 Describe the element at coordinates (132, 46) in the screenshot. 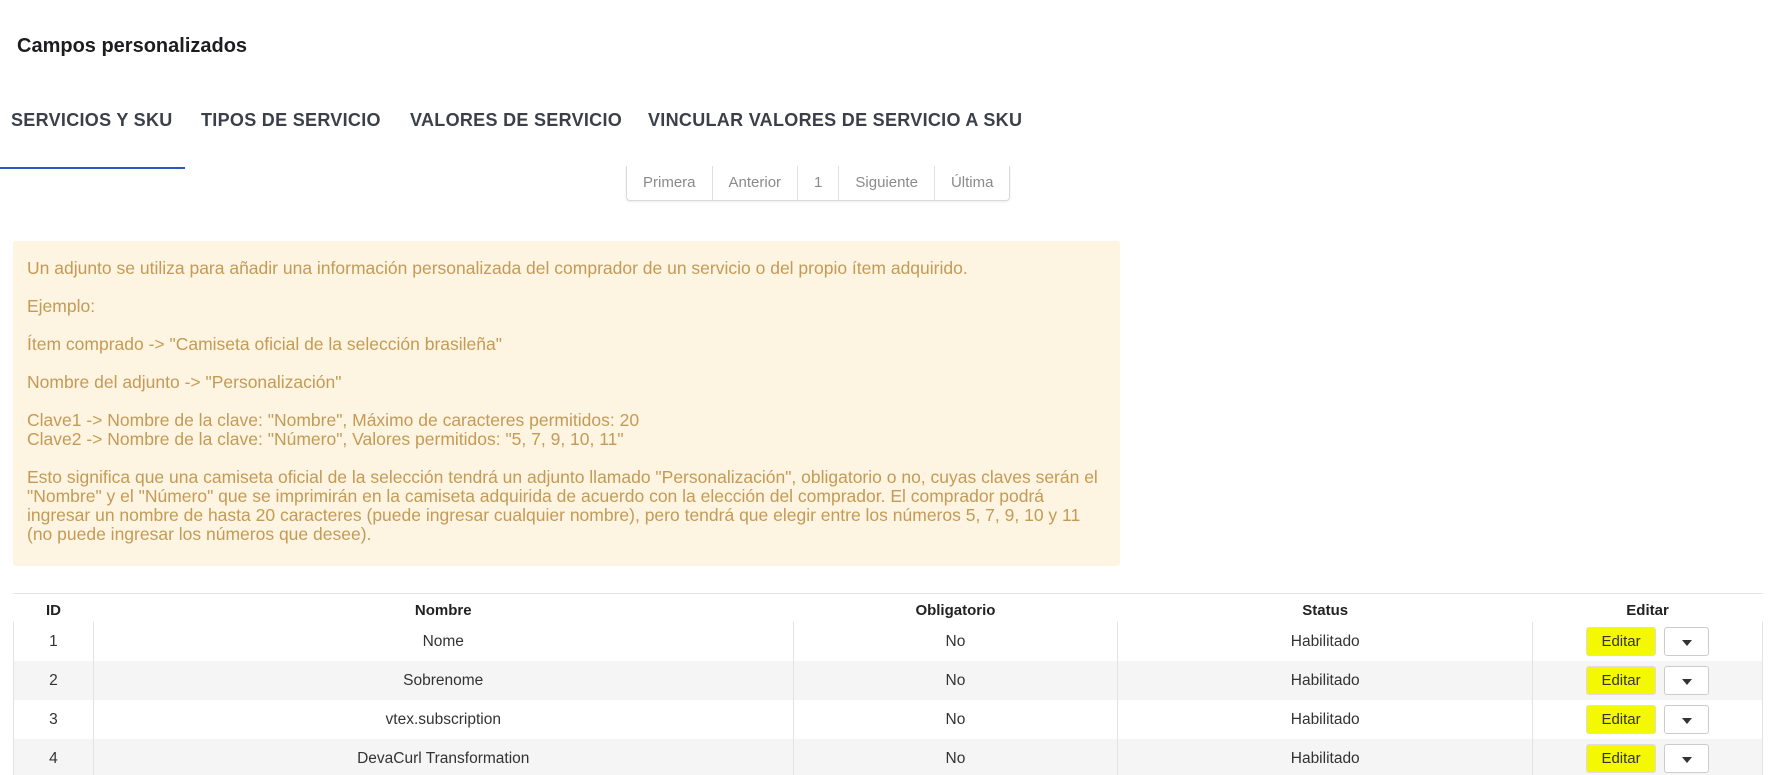

I see `page-title: Campos personalizados` at that location.